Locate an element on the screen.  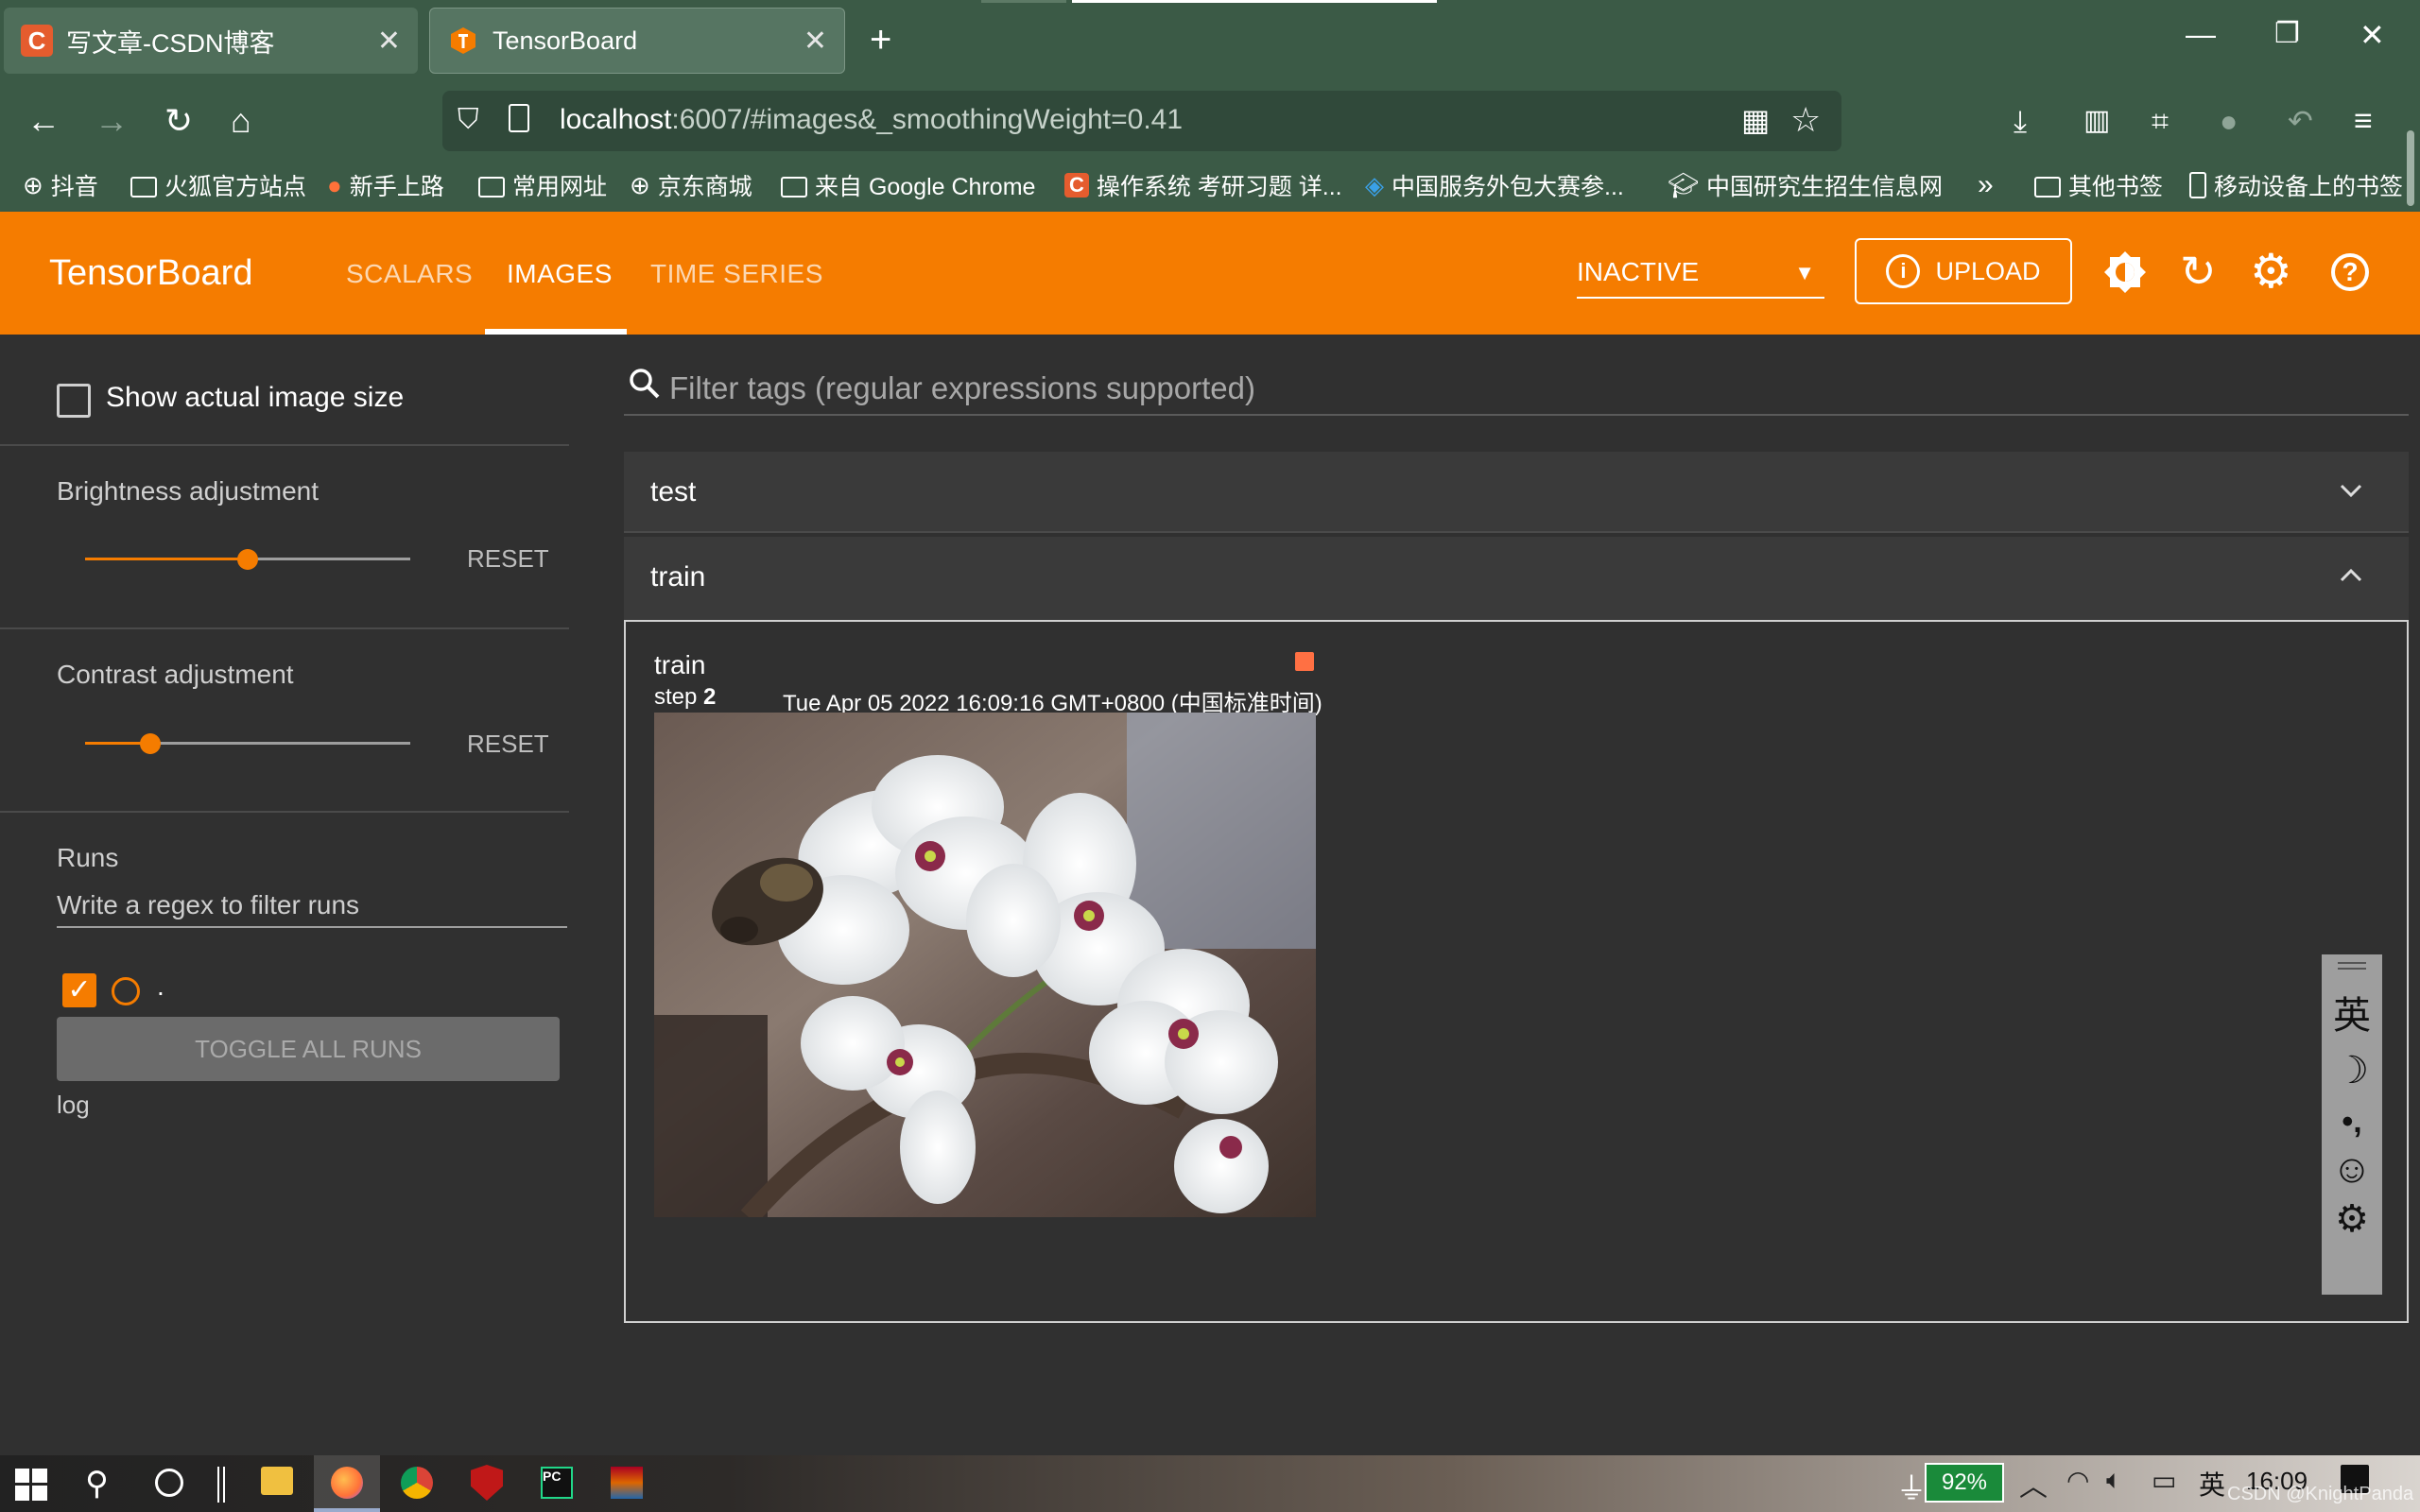
winrar-icon is located at coordinates (627, 1483).